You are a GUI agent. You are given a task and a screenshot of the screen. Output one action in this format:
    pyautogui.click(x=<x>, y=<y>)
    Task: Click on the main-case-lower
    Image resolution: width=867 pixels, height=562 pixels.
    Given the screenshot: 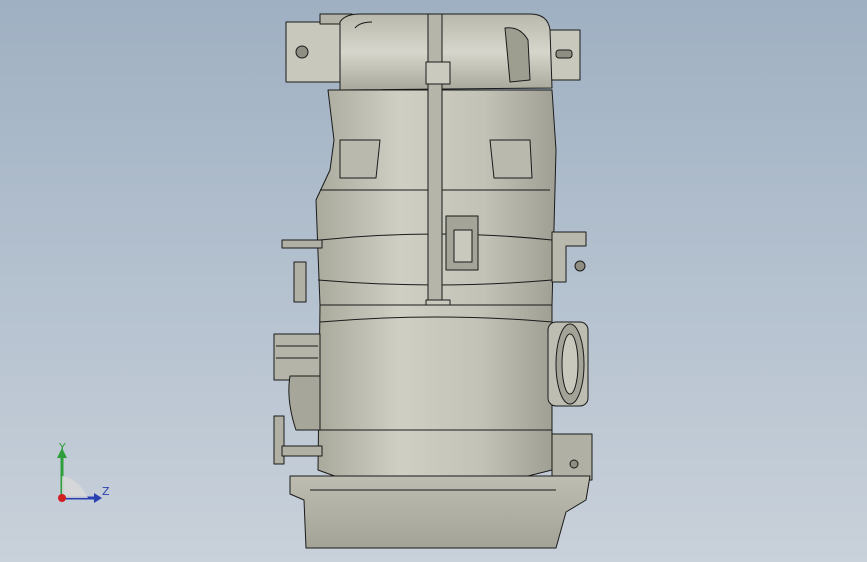 What is the action you would take?
    pyautogui.click(x=435, y=391)
    